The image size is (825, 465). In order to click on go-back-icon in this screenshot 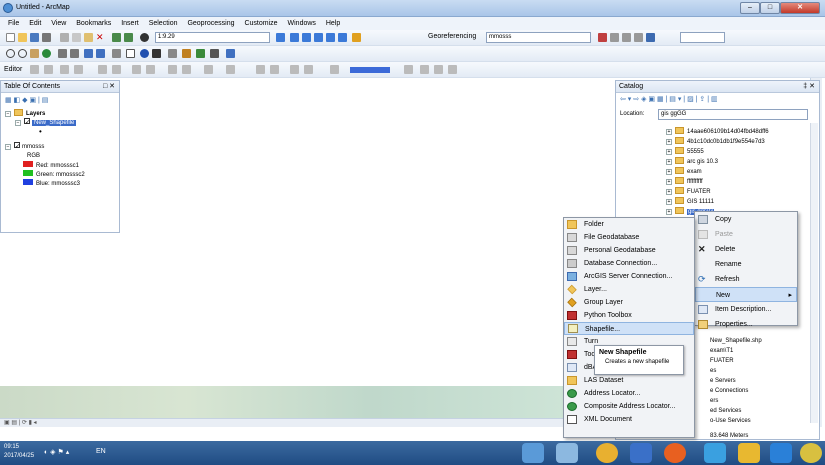, I will do `click(88, 53)`.